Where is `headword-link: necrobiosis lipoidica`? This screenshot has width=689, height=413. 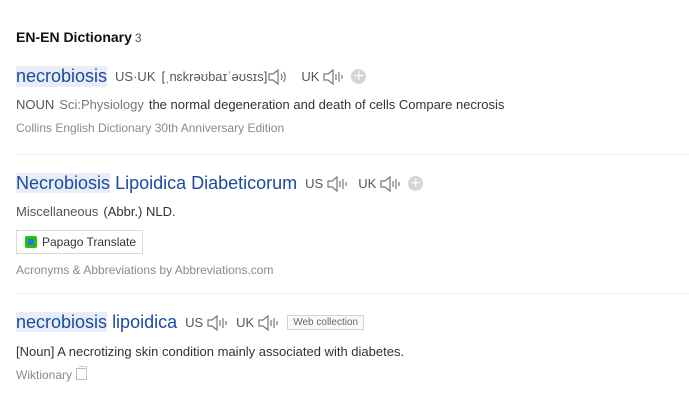 headword-link: necrobiosis lipoidica is located at coordinates (96, 322).